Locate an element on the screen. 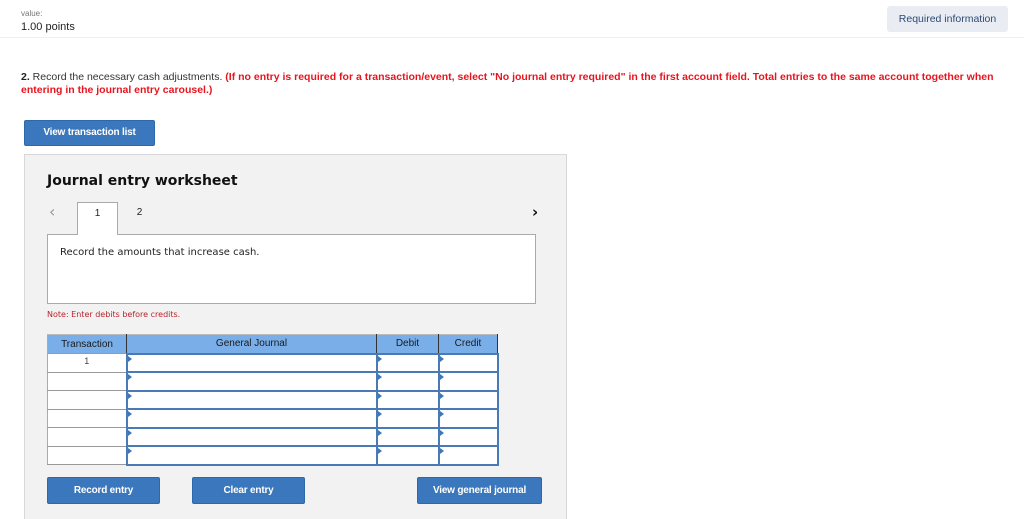  view-transaction-list-button: View transaction list is located at coordinates (89, 133).